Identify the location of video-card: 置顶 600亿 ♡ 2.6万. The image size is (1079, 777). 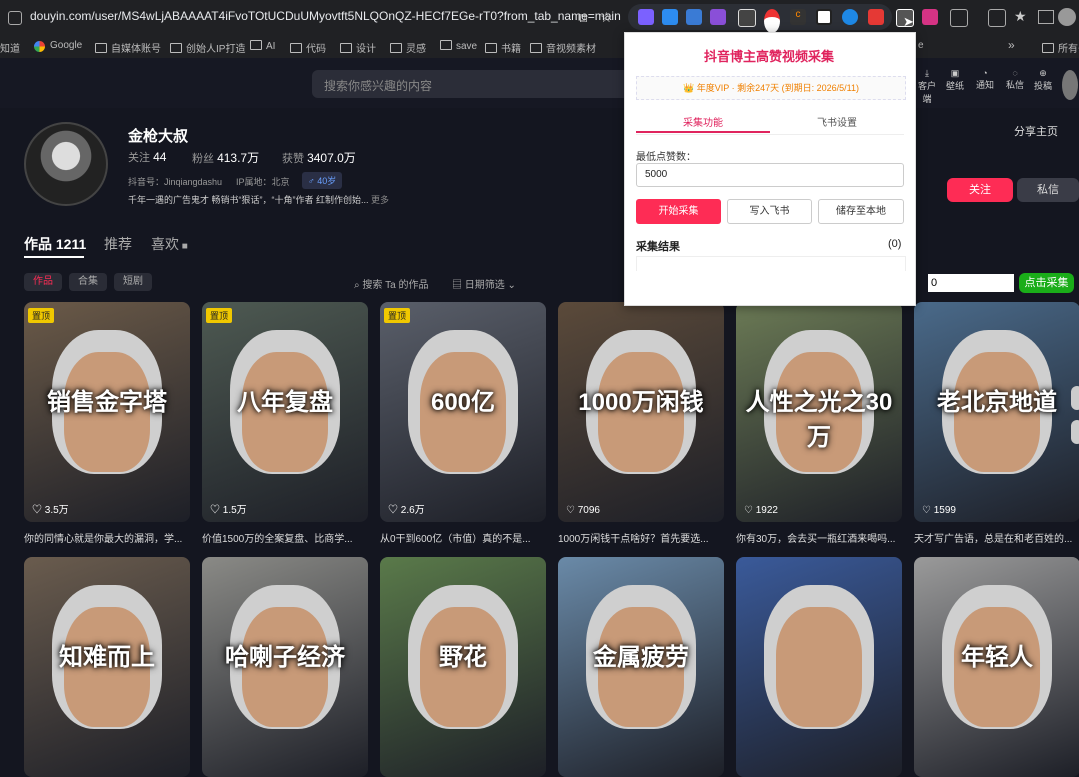
(463, 412).